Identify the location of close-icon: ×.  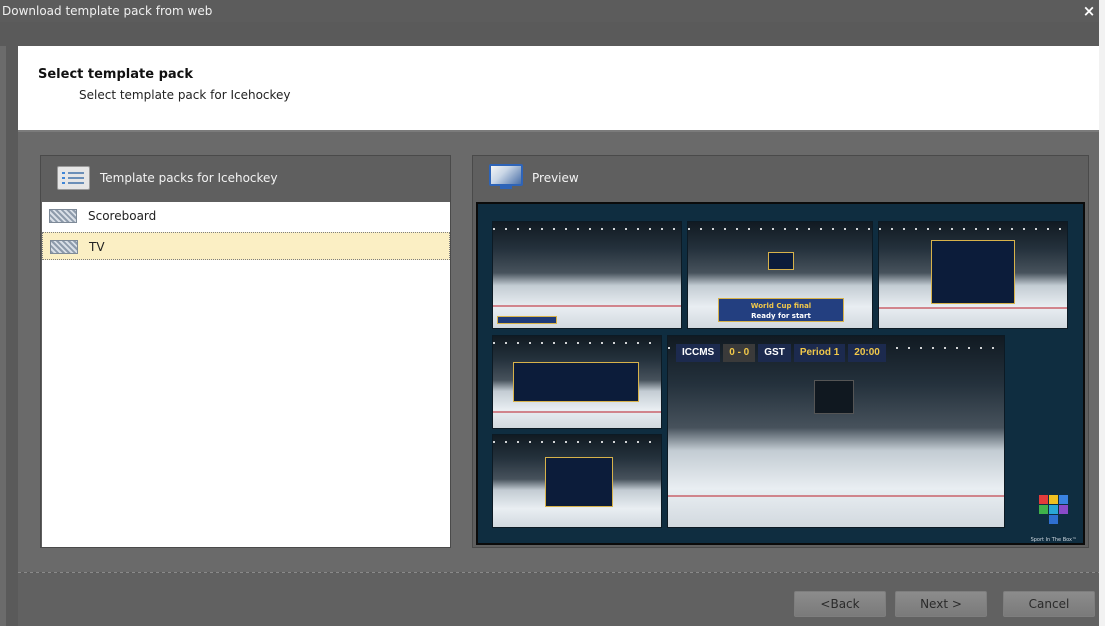
(1089, 11).